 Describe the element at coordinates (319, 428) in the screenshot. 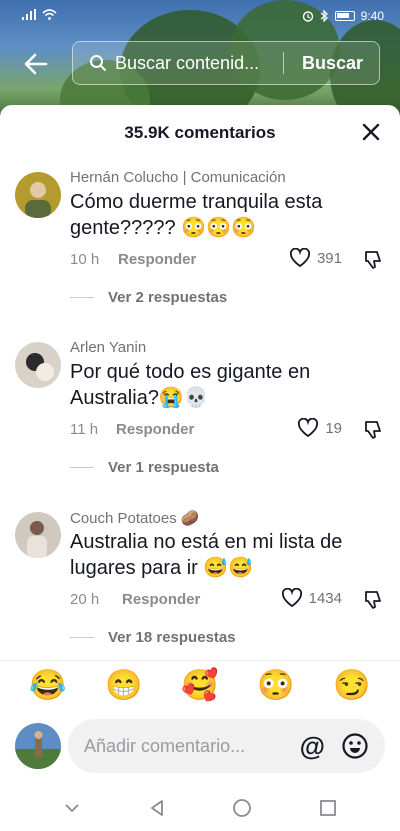

I see `like-button: 19` at that location.